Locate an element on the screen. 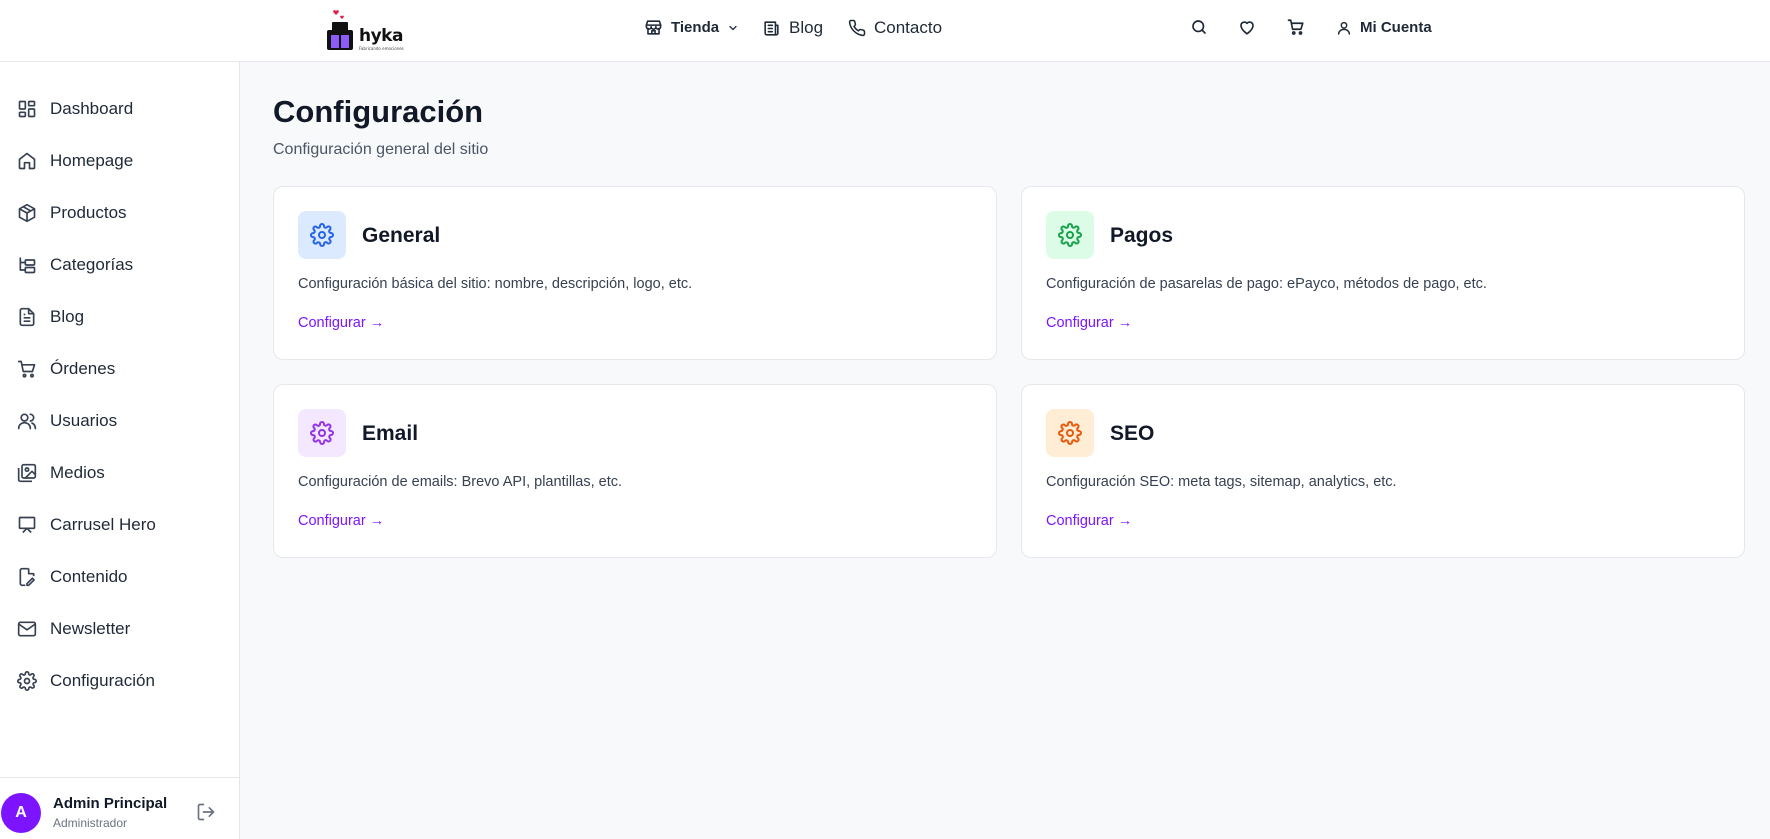 The width and height of the screenshot is (1770, 839). file-edit-icon is located at coordinates (27, 577).